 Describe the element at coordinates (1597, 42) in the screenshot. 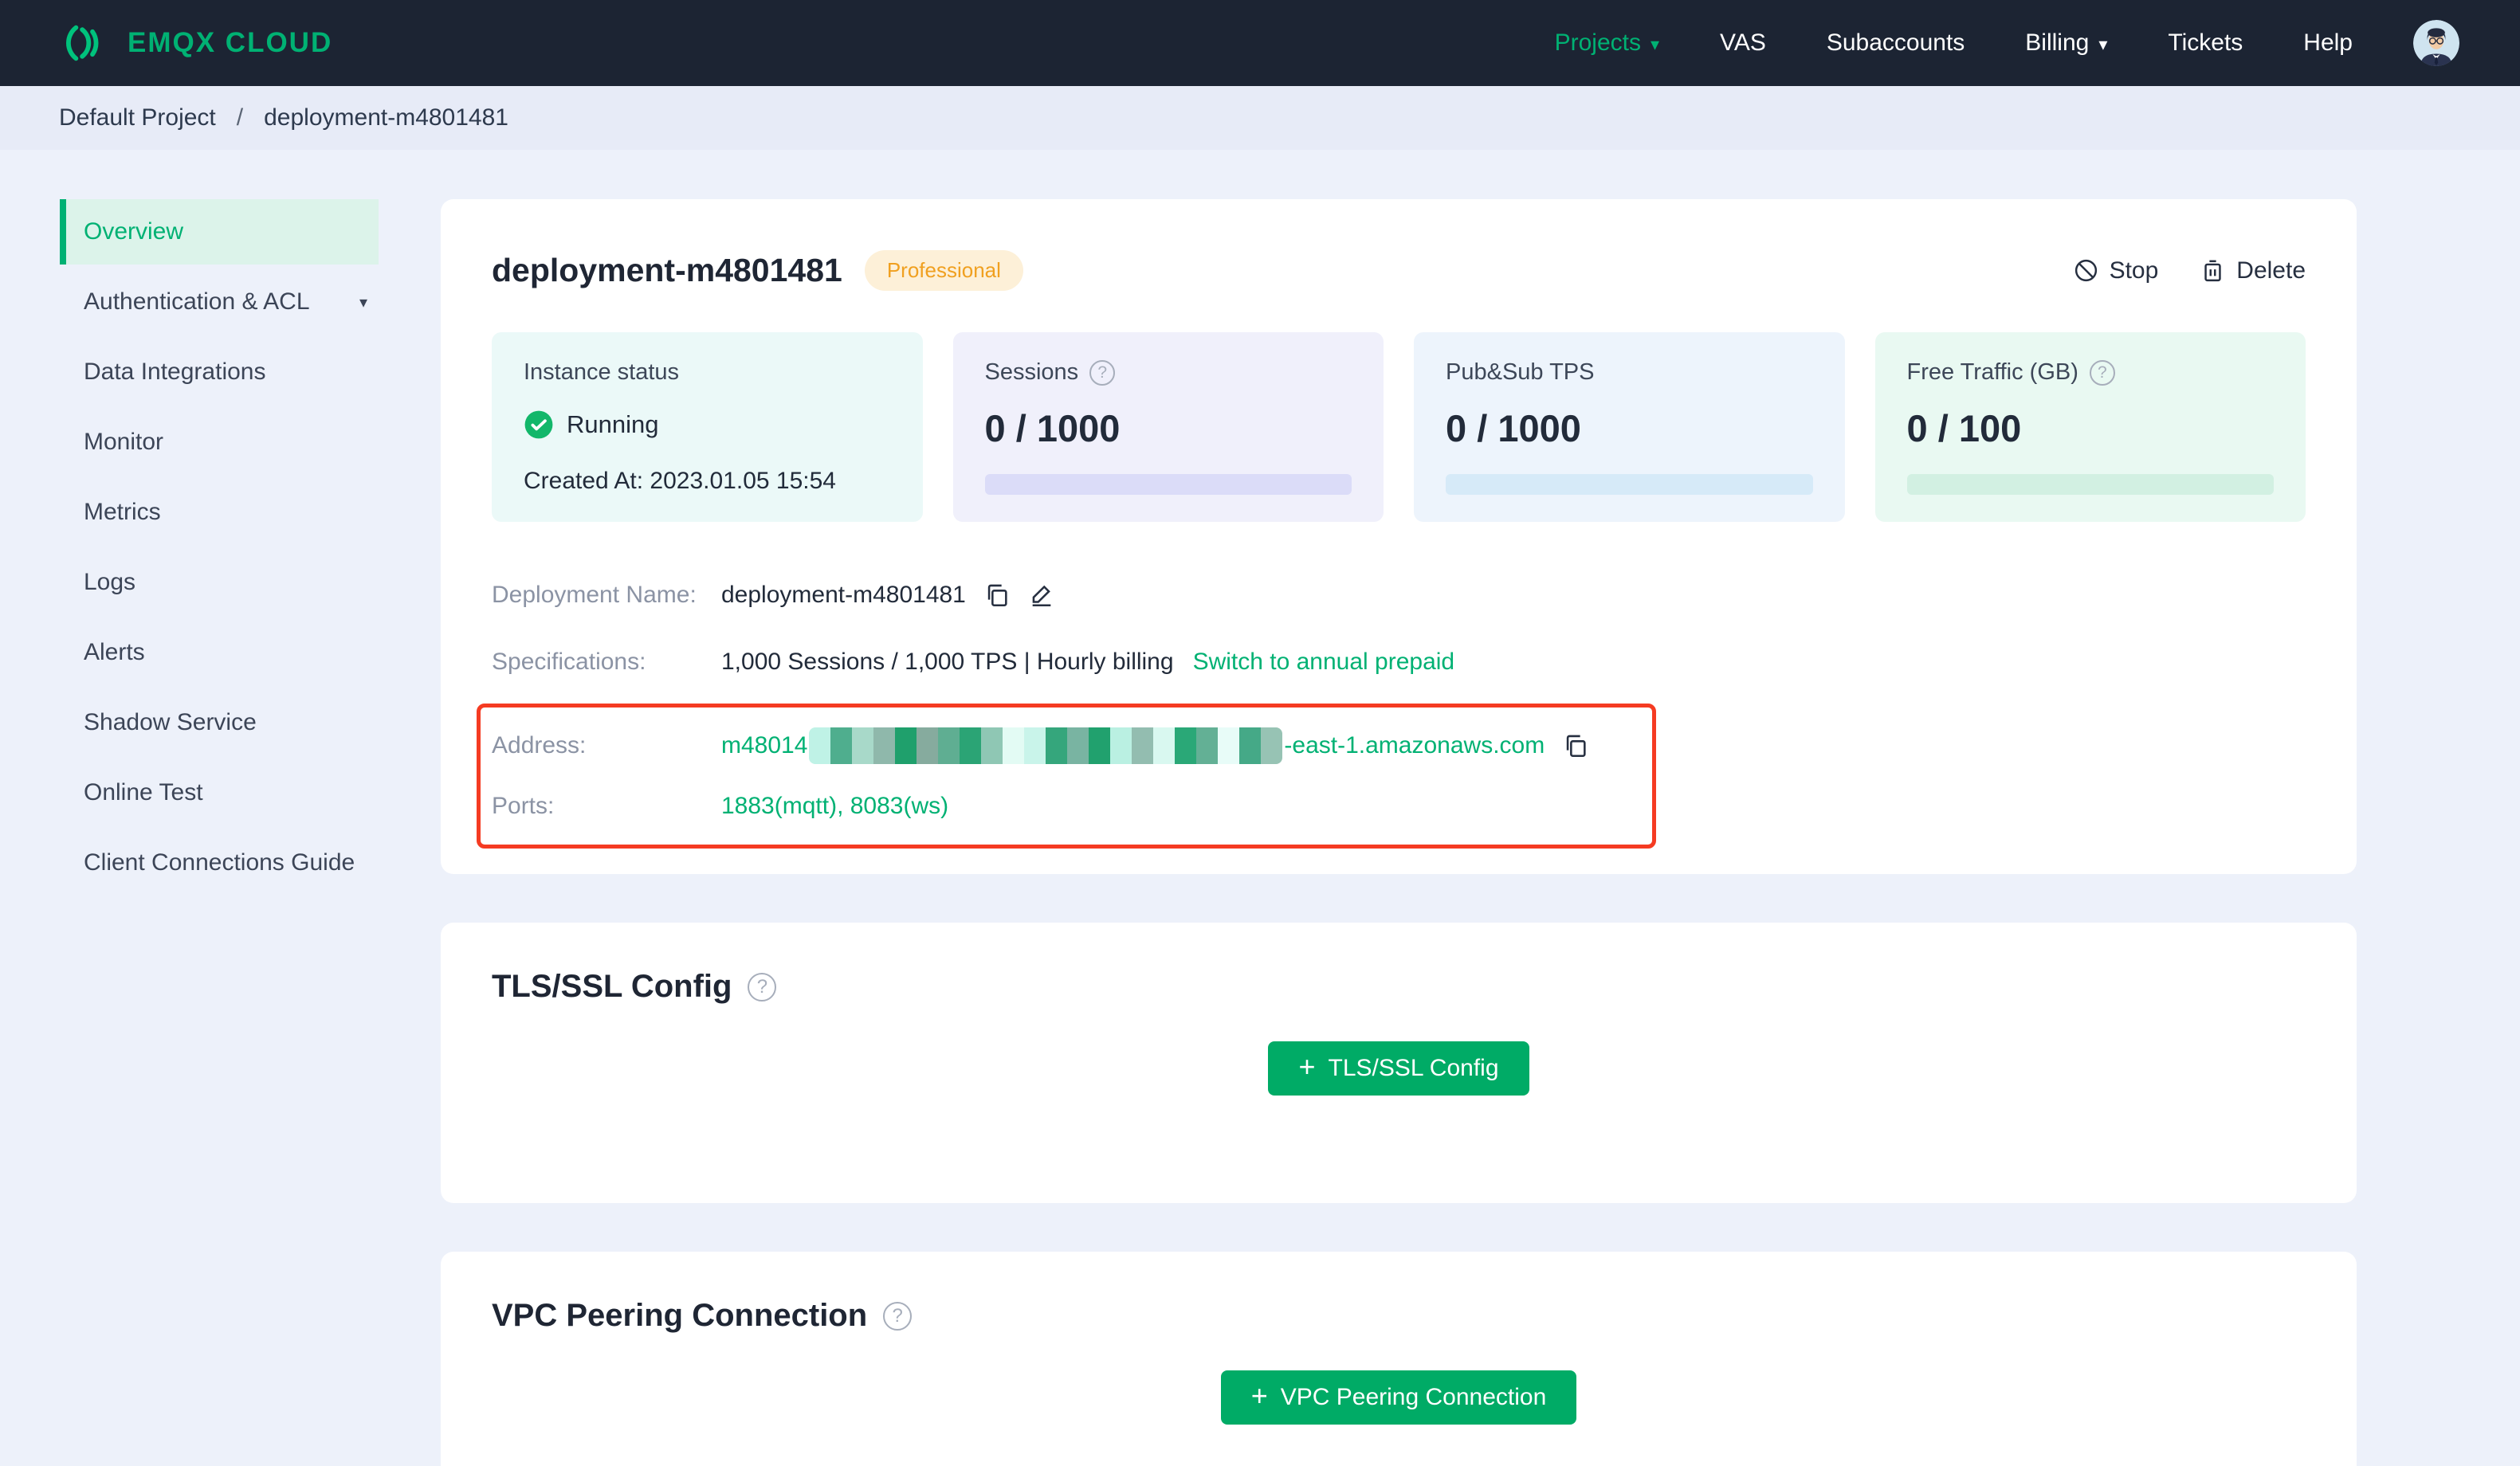

I see `nav-projects-label: Projects` at that location.